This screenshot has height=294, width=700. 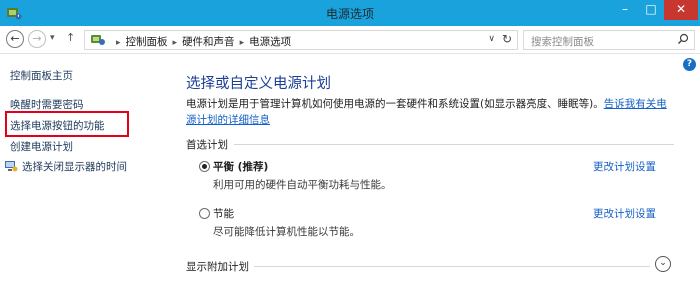 What do you see at coordinates (624, 166) in the screenshot?
I see `balanced-change-plan-settings-link: 更改计划设置` at bounding box center [624, 166].